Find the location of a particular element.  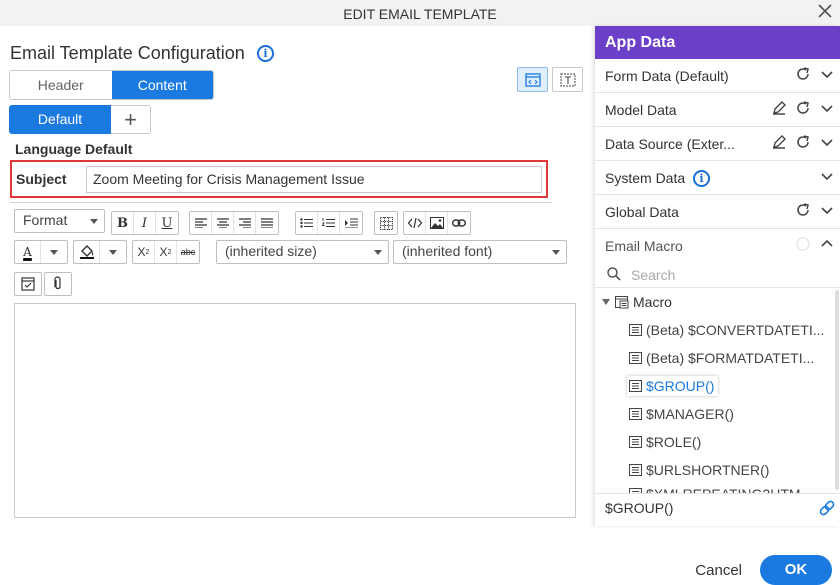

app-data-item-global-data: Global Data is located at coordinates (717, 212).